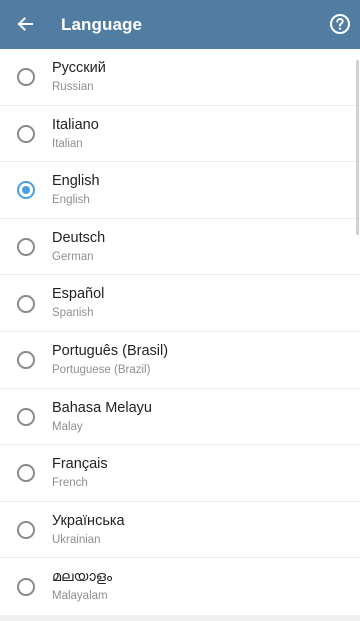 The height and width of the screenshot is (621, 360). I want to click on bottom-edge, so click(180, 618).